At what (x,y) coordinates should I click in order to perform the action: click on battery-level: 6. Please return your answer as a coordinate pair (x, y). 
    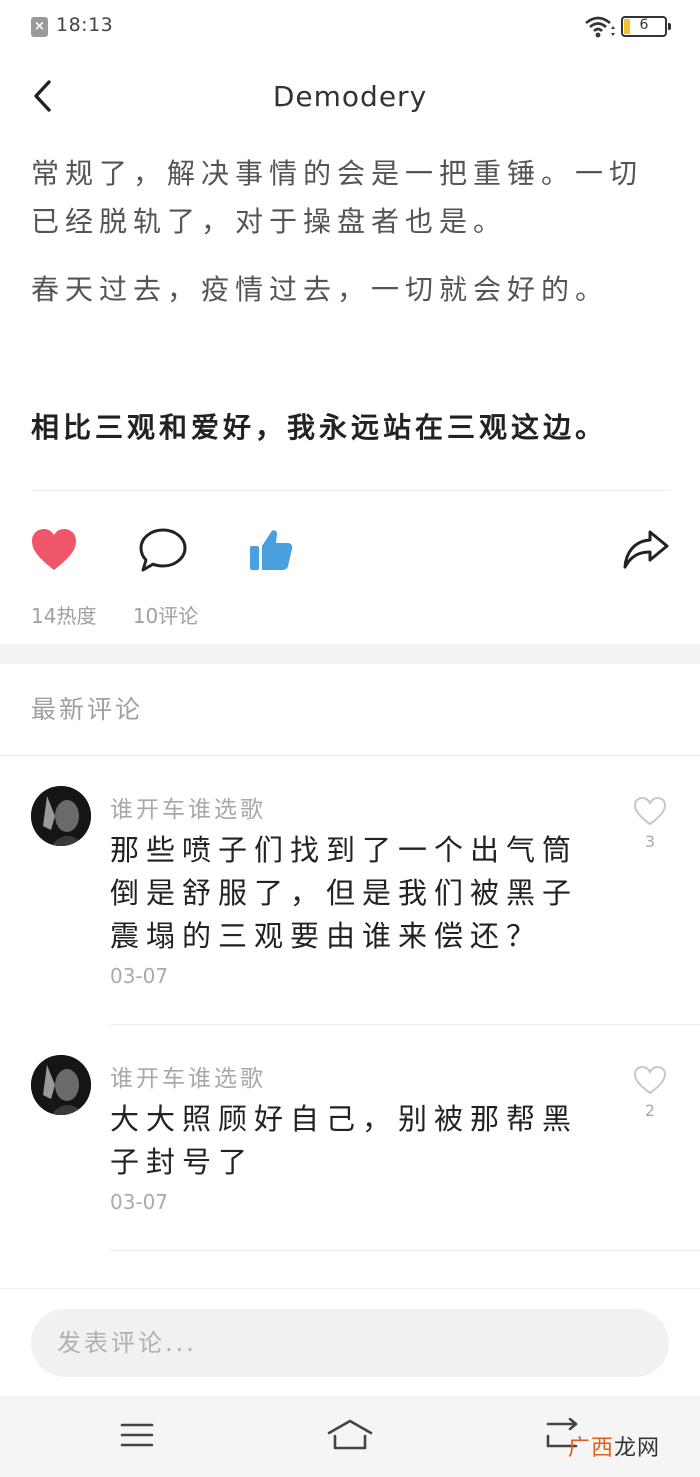
    Looking at the image, I should click on (644, 25).